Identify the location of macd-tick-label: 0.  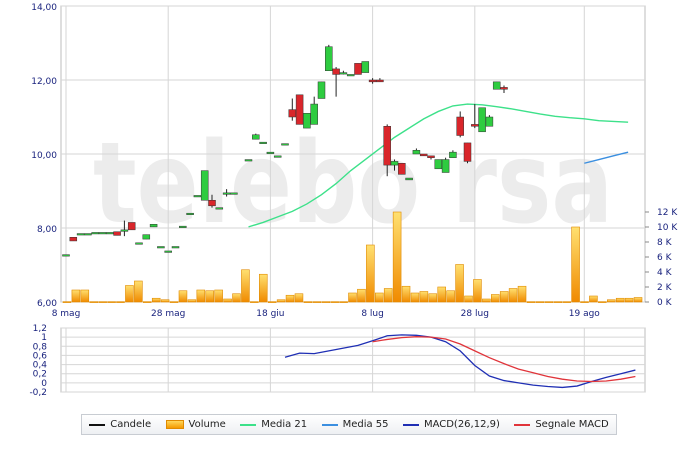
(44, 384).